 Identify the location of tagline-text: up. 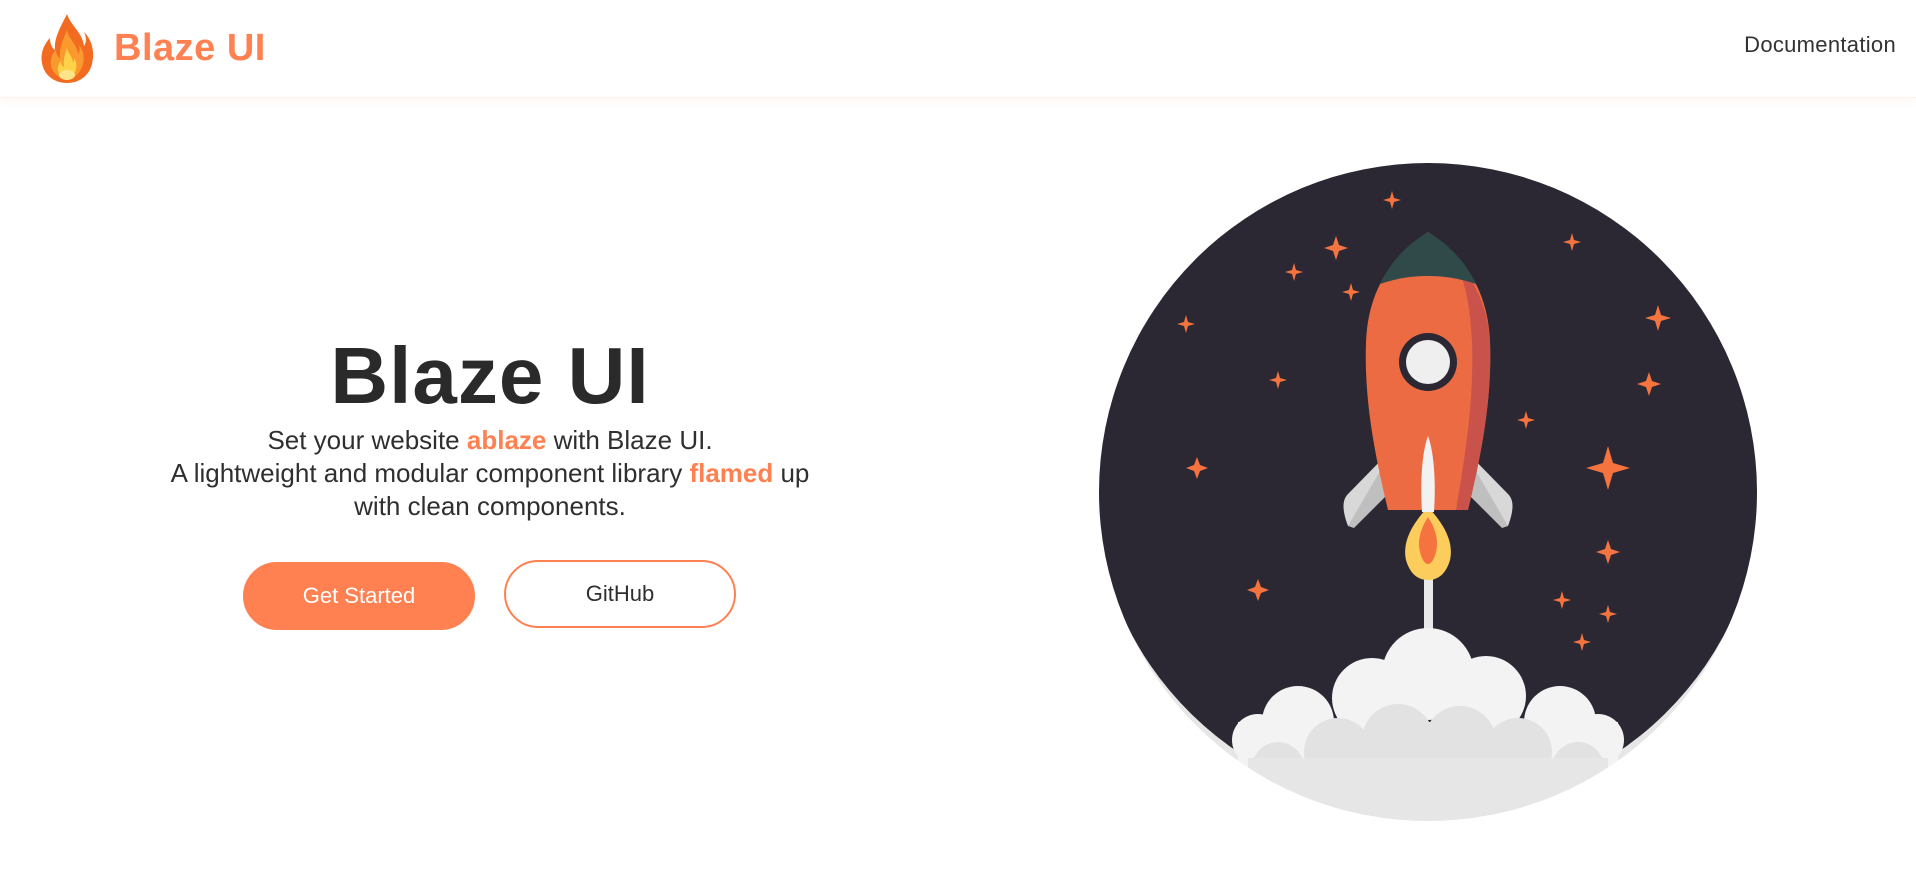
(791, 473).